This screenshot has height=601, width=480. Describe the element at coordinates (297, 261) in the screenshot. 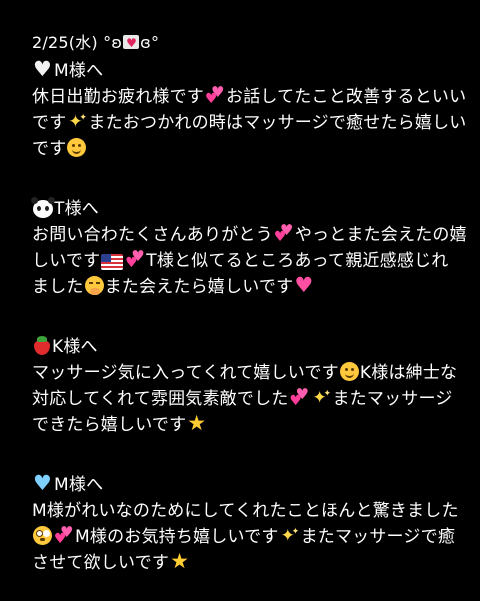

I see `message-text: T様と似てるところあって親近感感じれ` at that location.